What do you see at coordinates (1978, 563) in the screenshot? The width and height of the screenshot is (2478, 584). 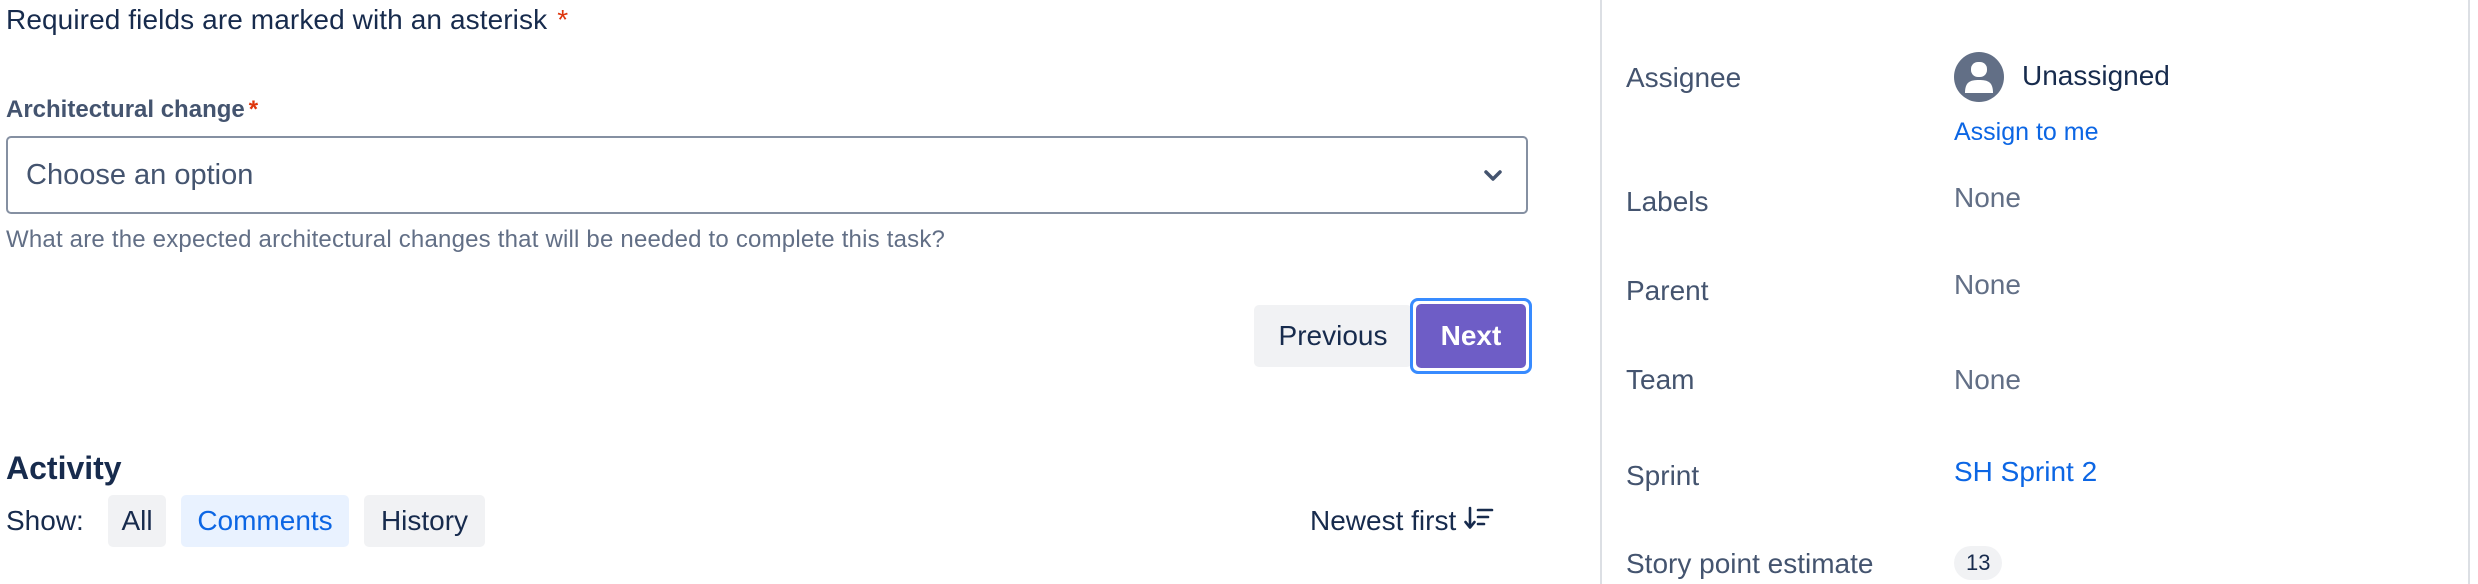 I see `story-point-badge: 13` at bounding box center [1978, 563].